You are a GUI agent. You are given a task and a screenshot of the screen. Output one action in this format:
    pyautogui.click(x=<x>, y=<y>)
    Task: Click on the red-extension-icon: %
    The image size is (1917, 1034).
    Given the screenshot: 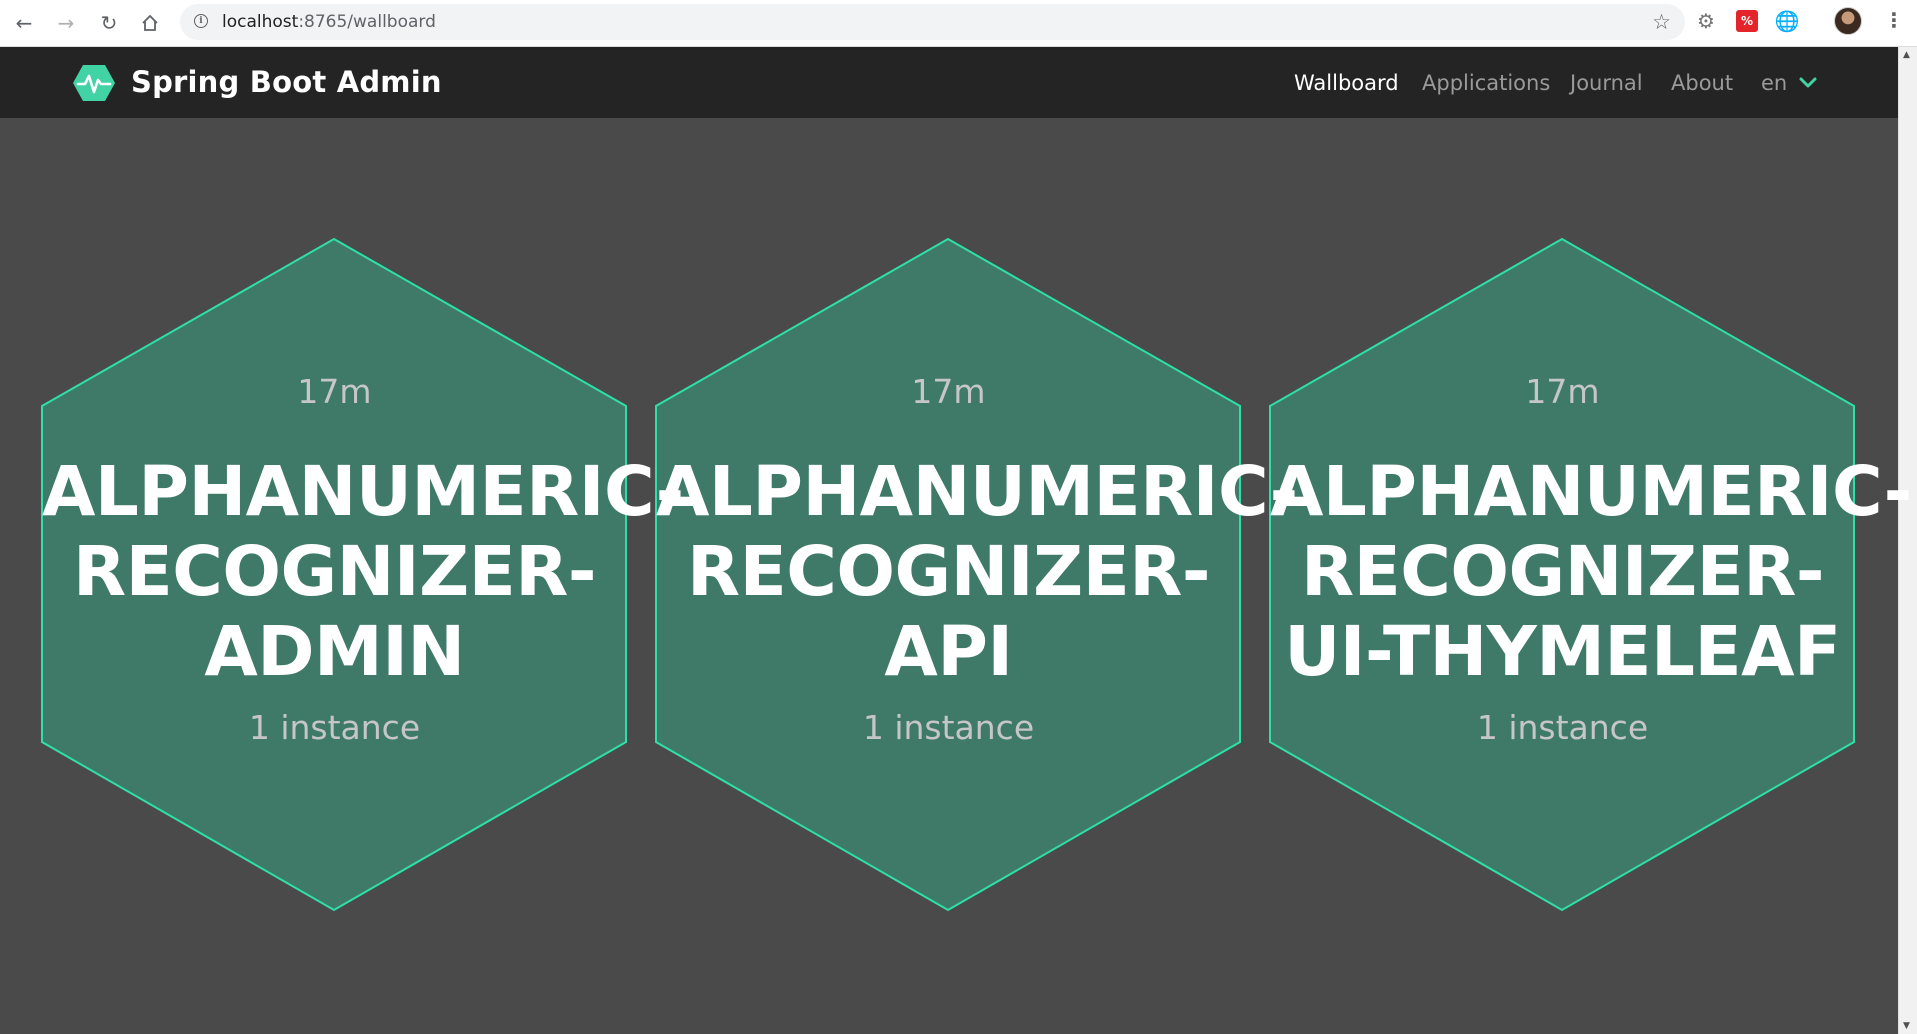 What is the action you would take?
    pyautogui.click(x=1747, y=21)
    